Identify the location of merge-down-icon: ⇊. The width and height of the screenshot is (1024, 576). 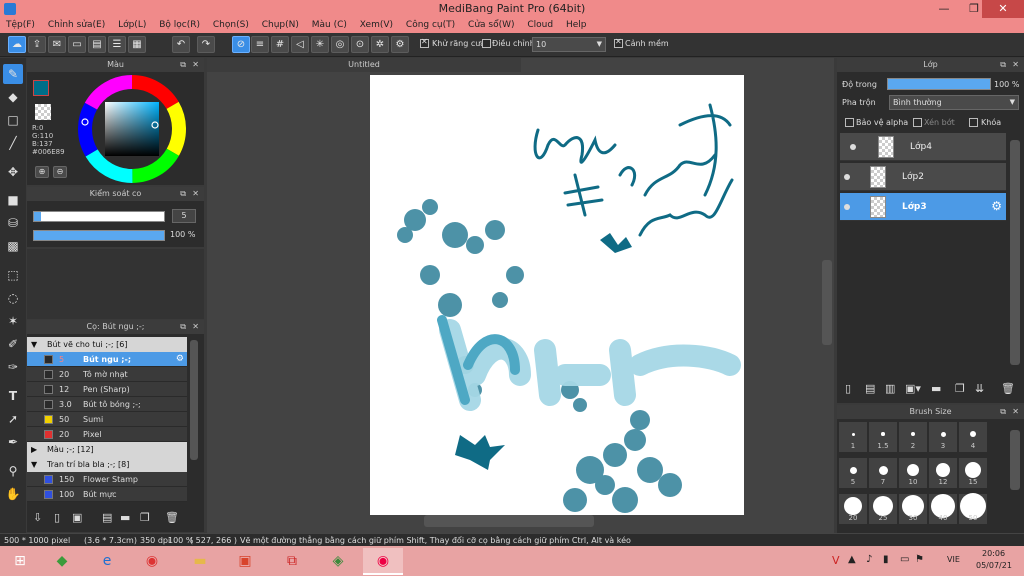
(979, 388).